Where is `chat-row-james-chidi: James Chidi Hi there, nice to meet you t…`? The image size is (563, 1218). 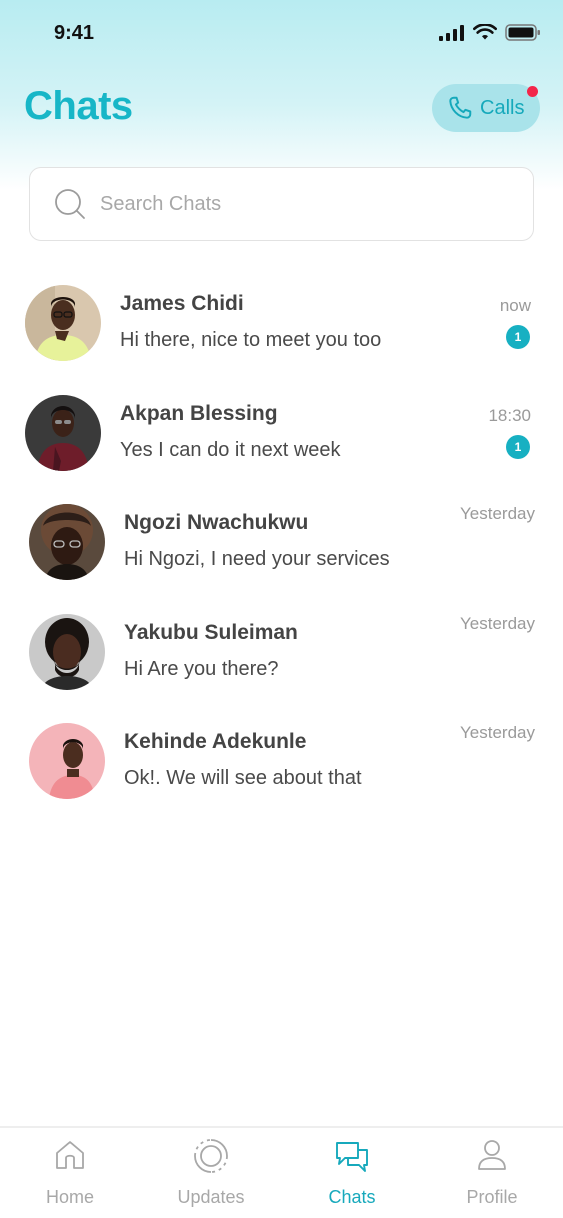 chat-row-james-chidi: James Chidi Hi there, nice to meet you t… is located at coordinates (281, 323).